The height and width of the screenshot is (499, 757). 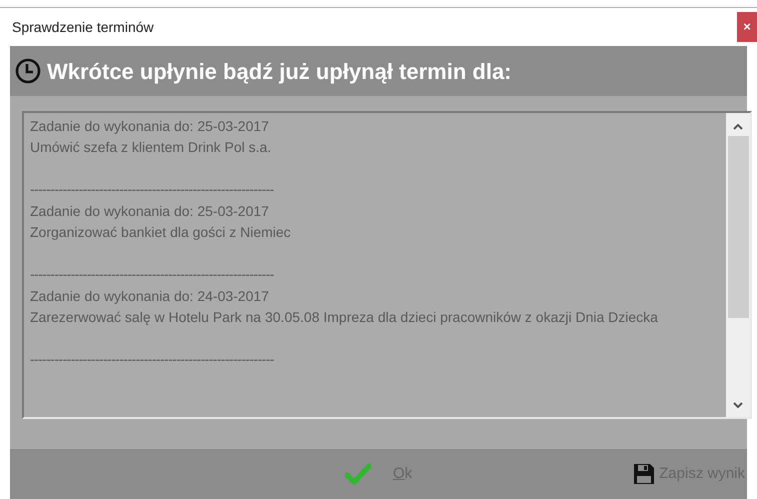 What do you see at coordinates (161, 232) in the screenshot?
I see `task-text: Zorganizować bankiet dla gości z Niemiec` at bounding box center [161, 232].